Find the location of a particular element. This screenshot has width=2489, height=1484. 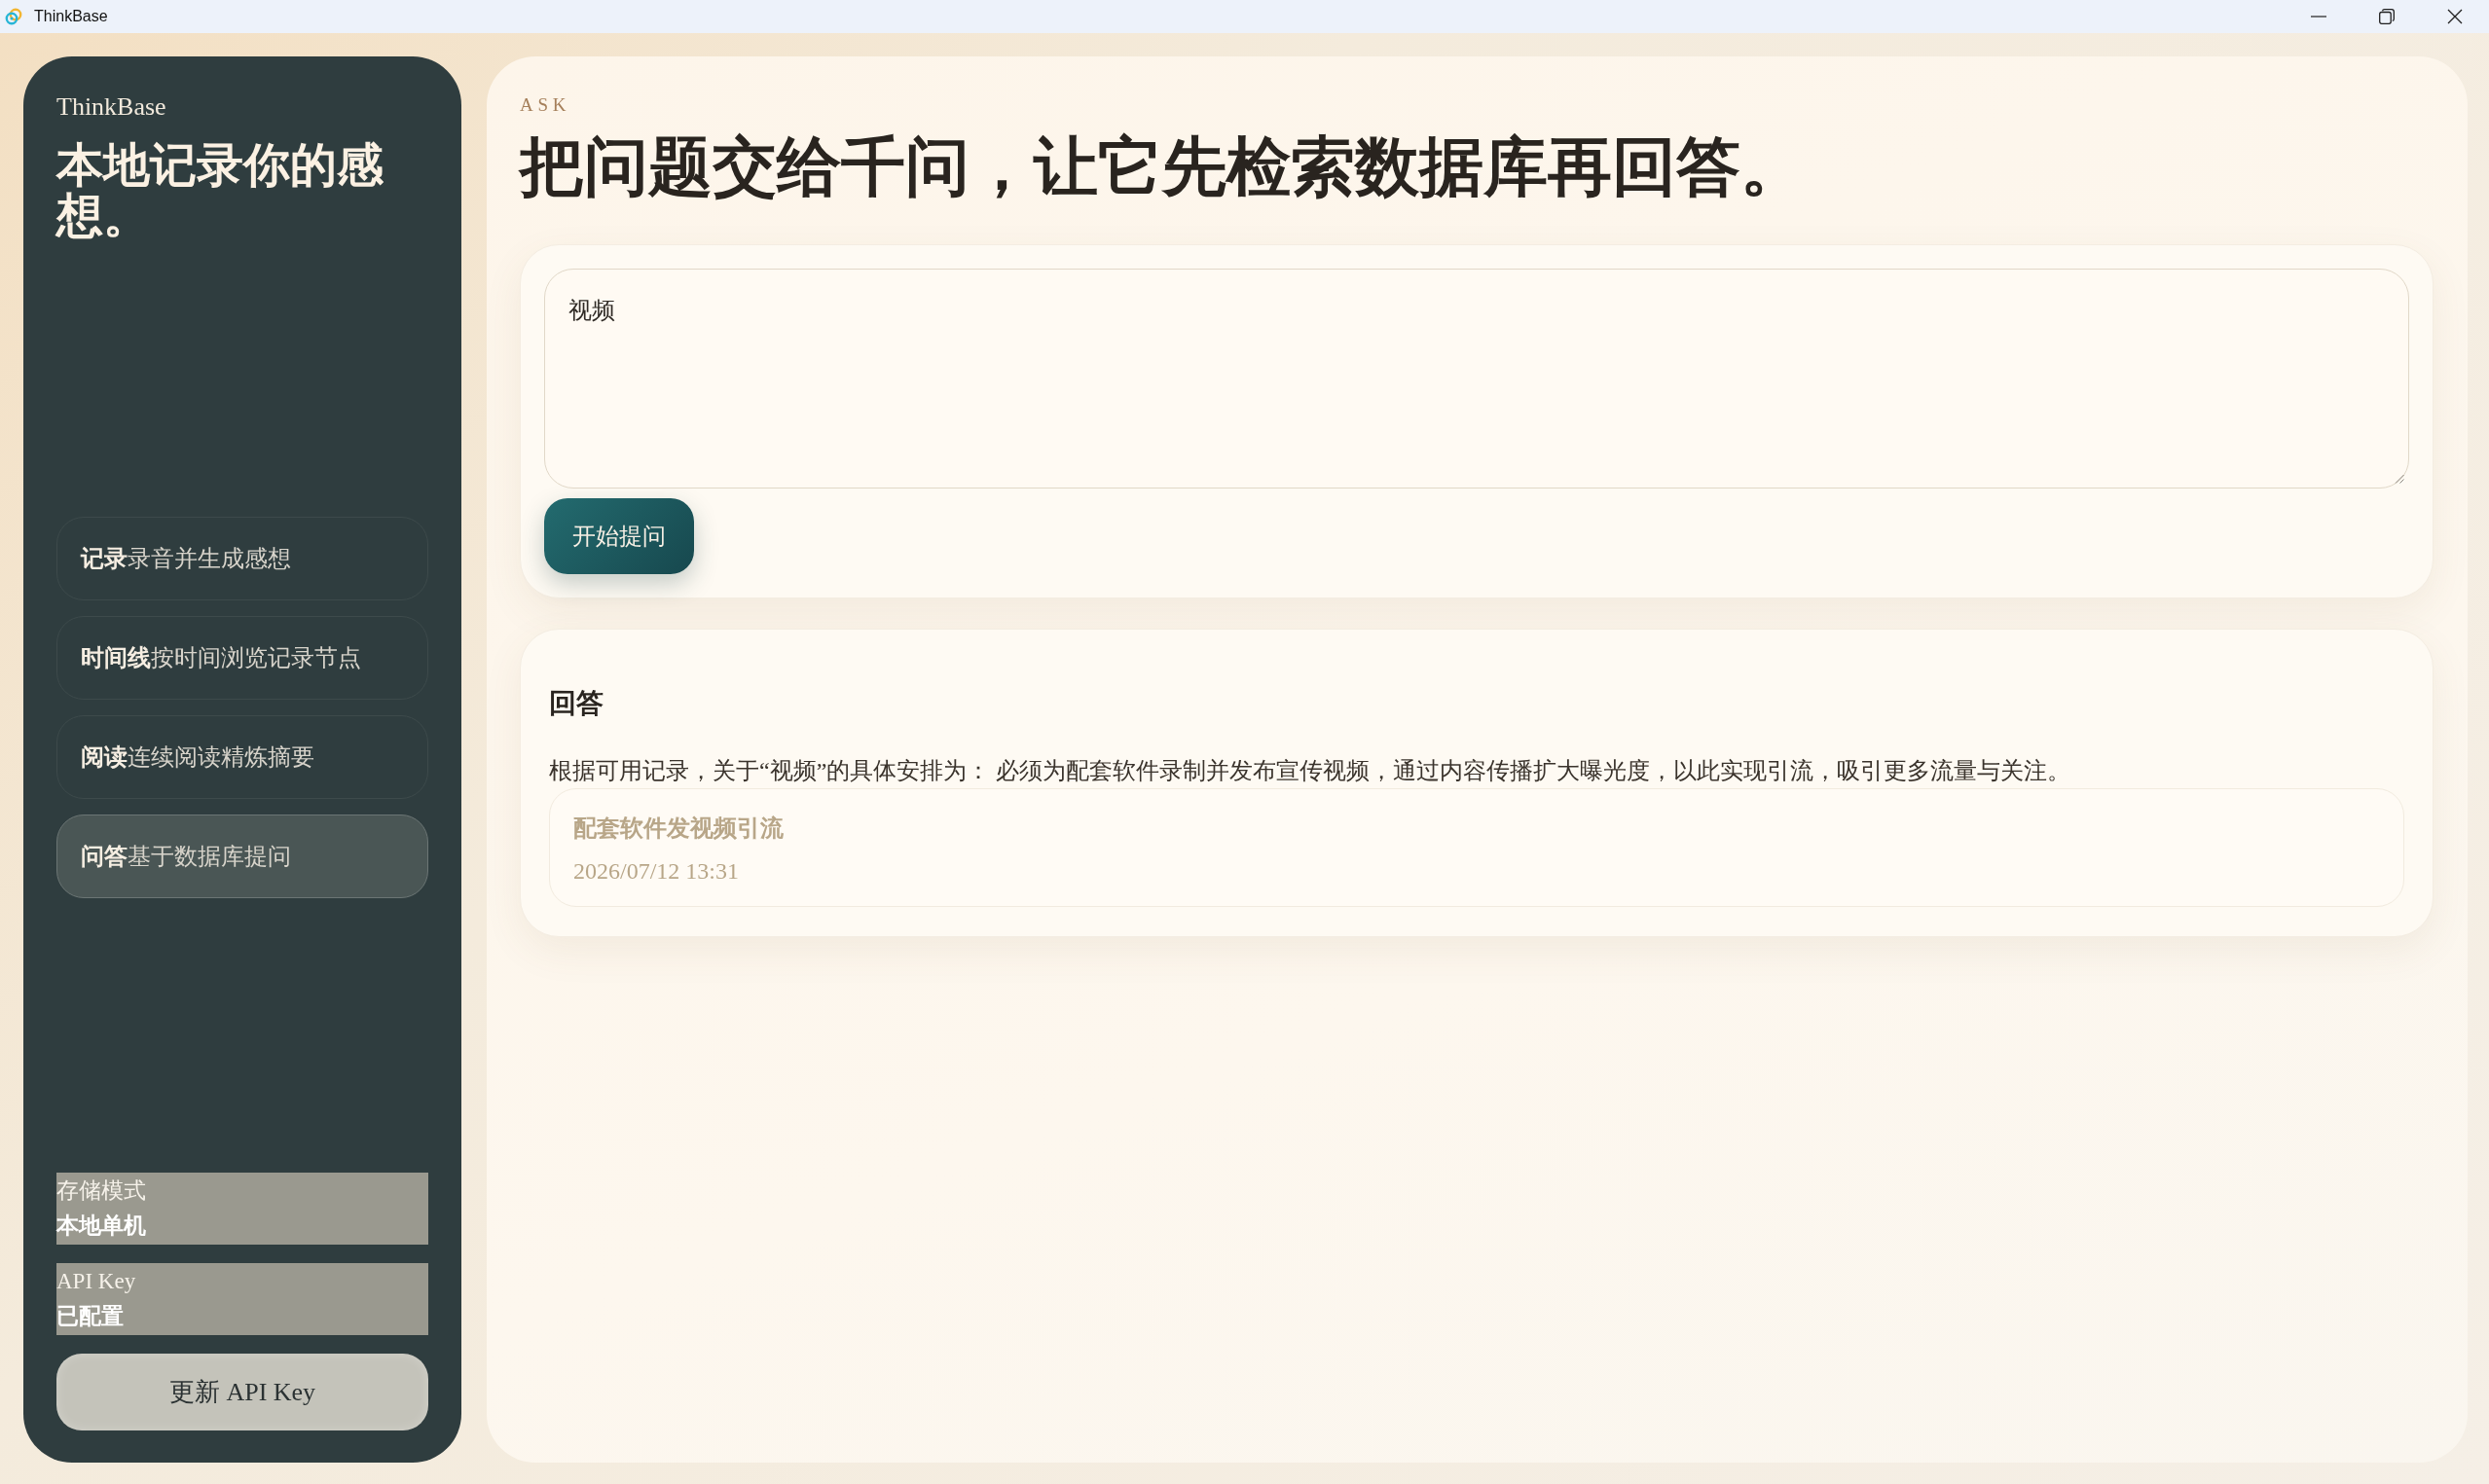

source-title: 配套软件发视频引流 is located at coordinates (678, 829).